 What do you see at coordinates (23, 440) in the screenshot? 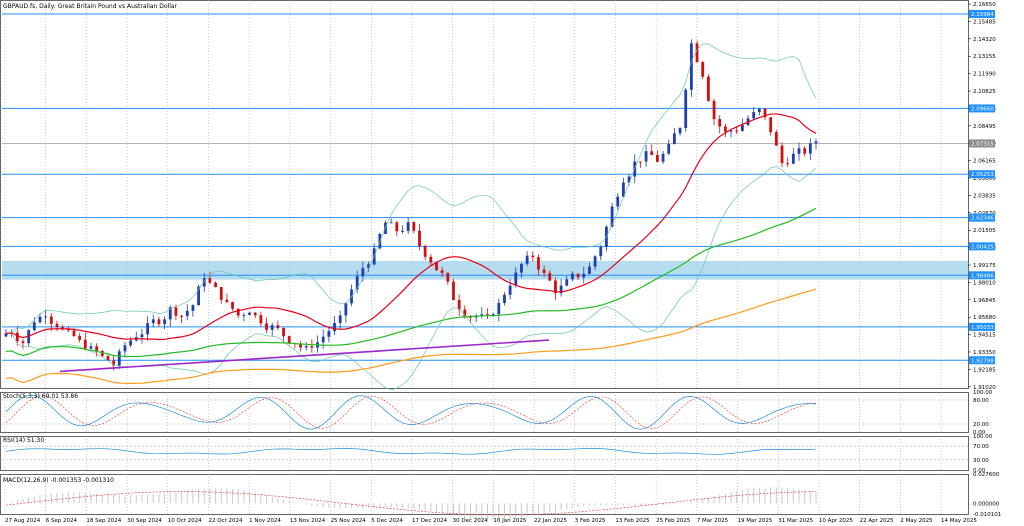
I see `rsi-title: RSI(14) 51.30` at bounding box center [23, 440].